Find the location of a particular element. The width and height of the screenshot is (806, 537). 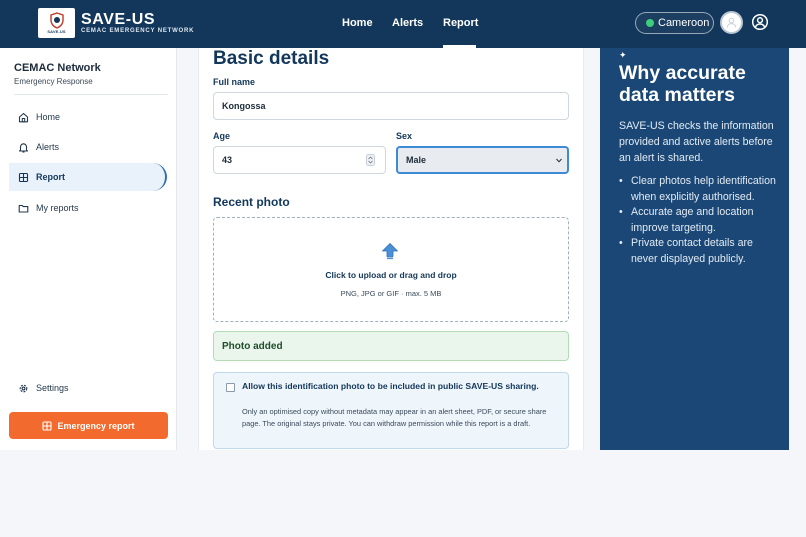

brand-logo: SAVE-US is located at coordinates (56, 23).